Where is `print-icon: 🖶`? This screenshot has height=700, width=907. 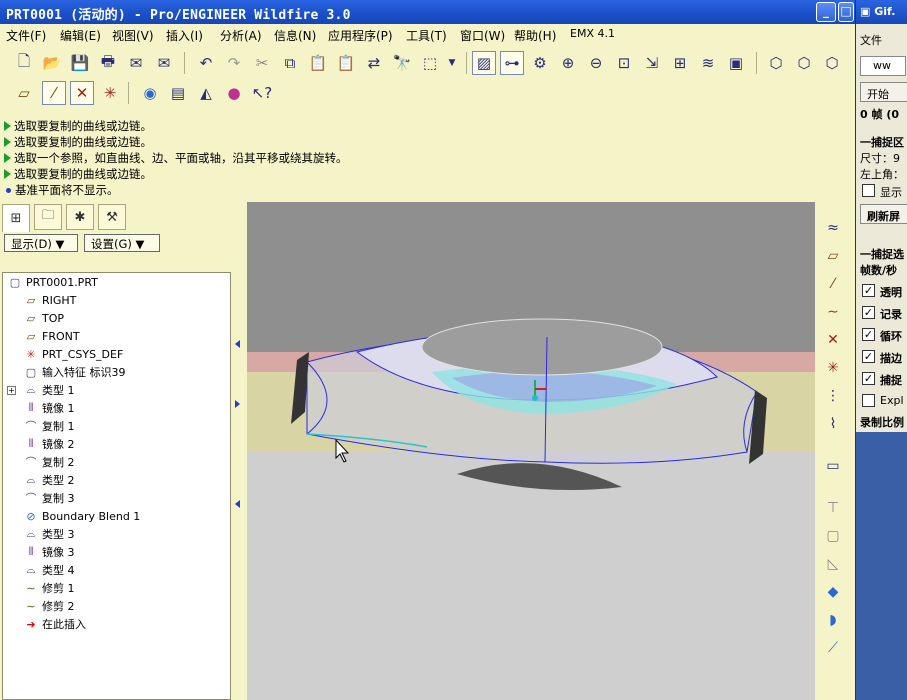
print-icon: 🖶 is located at coordinates (108, 63).